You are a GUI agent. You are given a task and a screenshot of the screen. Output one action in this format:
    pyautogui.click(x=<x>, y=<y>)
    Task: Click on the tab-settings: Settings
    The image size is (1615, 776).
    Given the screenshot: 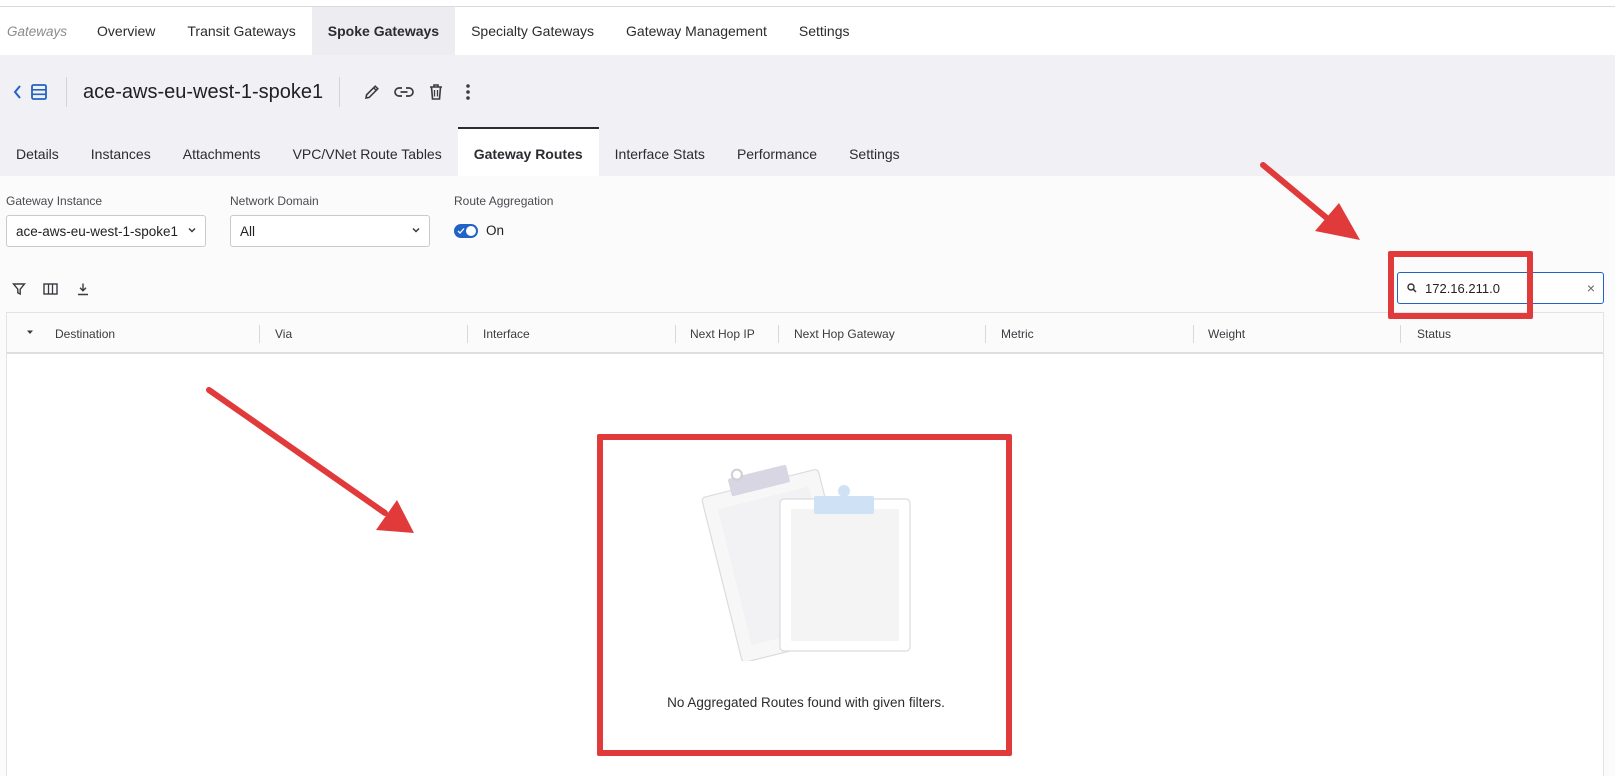 What is the action you would take?
    pyautogui.click(x=824, y=31)
    